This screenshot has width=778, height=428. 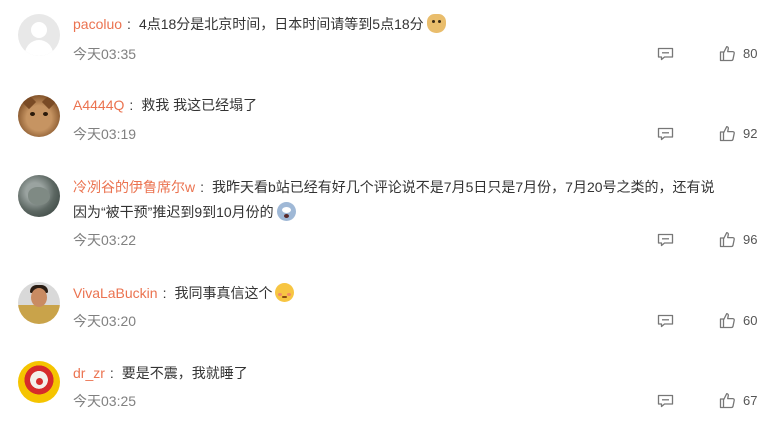 I want to click on like-count: 96, so click(x=750, y=239).